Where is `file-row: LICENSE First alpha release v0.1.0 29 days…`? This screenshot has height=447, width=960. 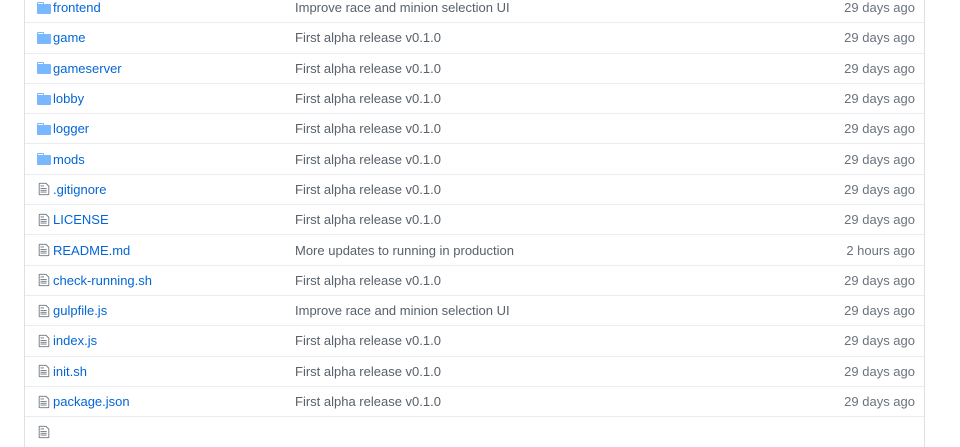 file-row: LICENSE First alpha release v0.1.0 29 days… is located at coordinates (474, 220).